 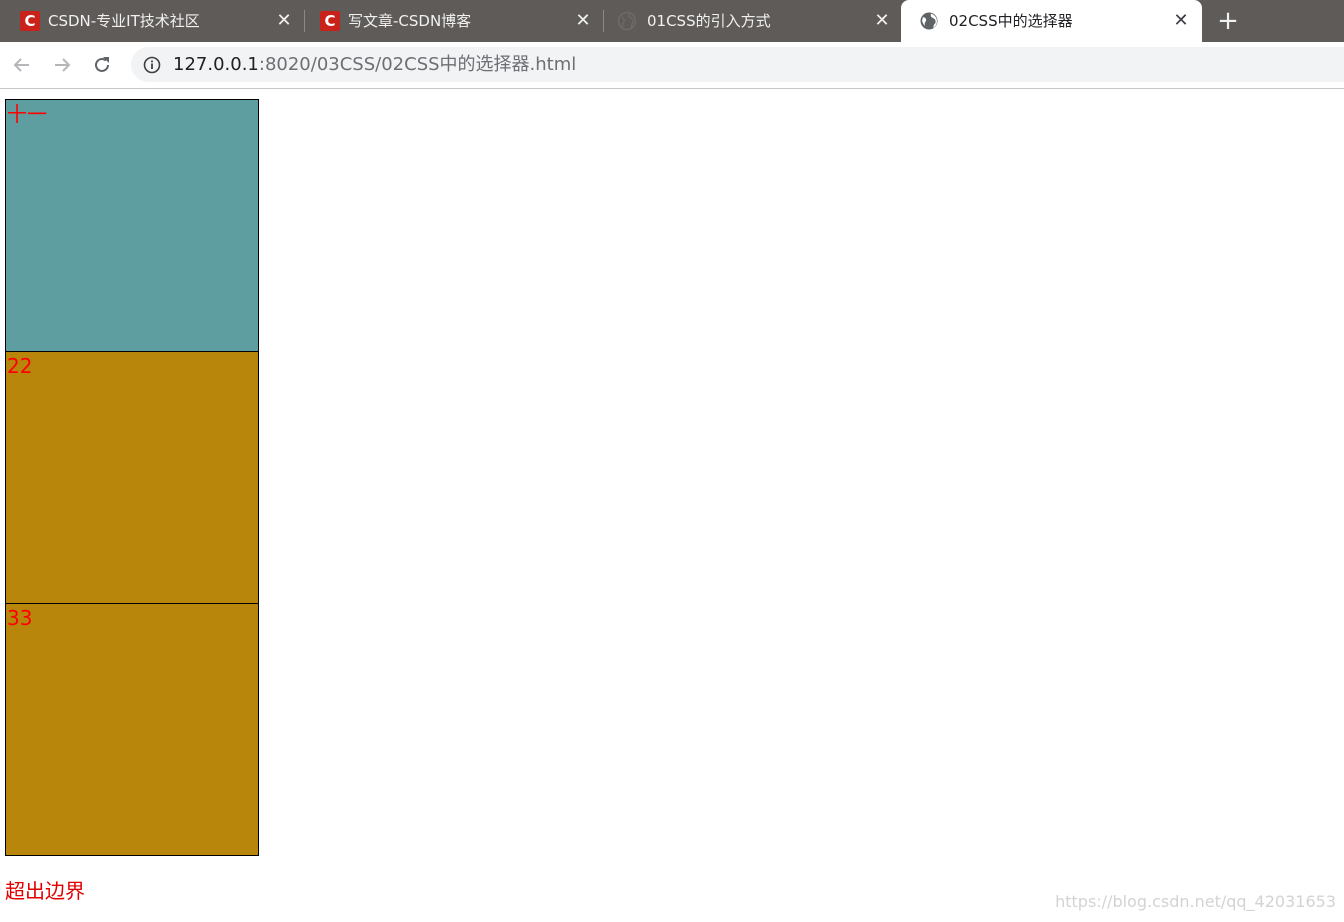 I want to click on browser-toolbar: 127.0.0.1:8020/03CSS/02CSS中的选择器.html, so click(x=672, y=65).